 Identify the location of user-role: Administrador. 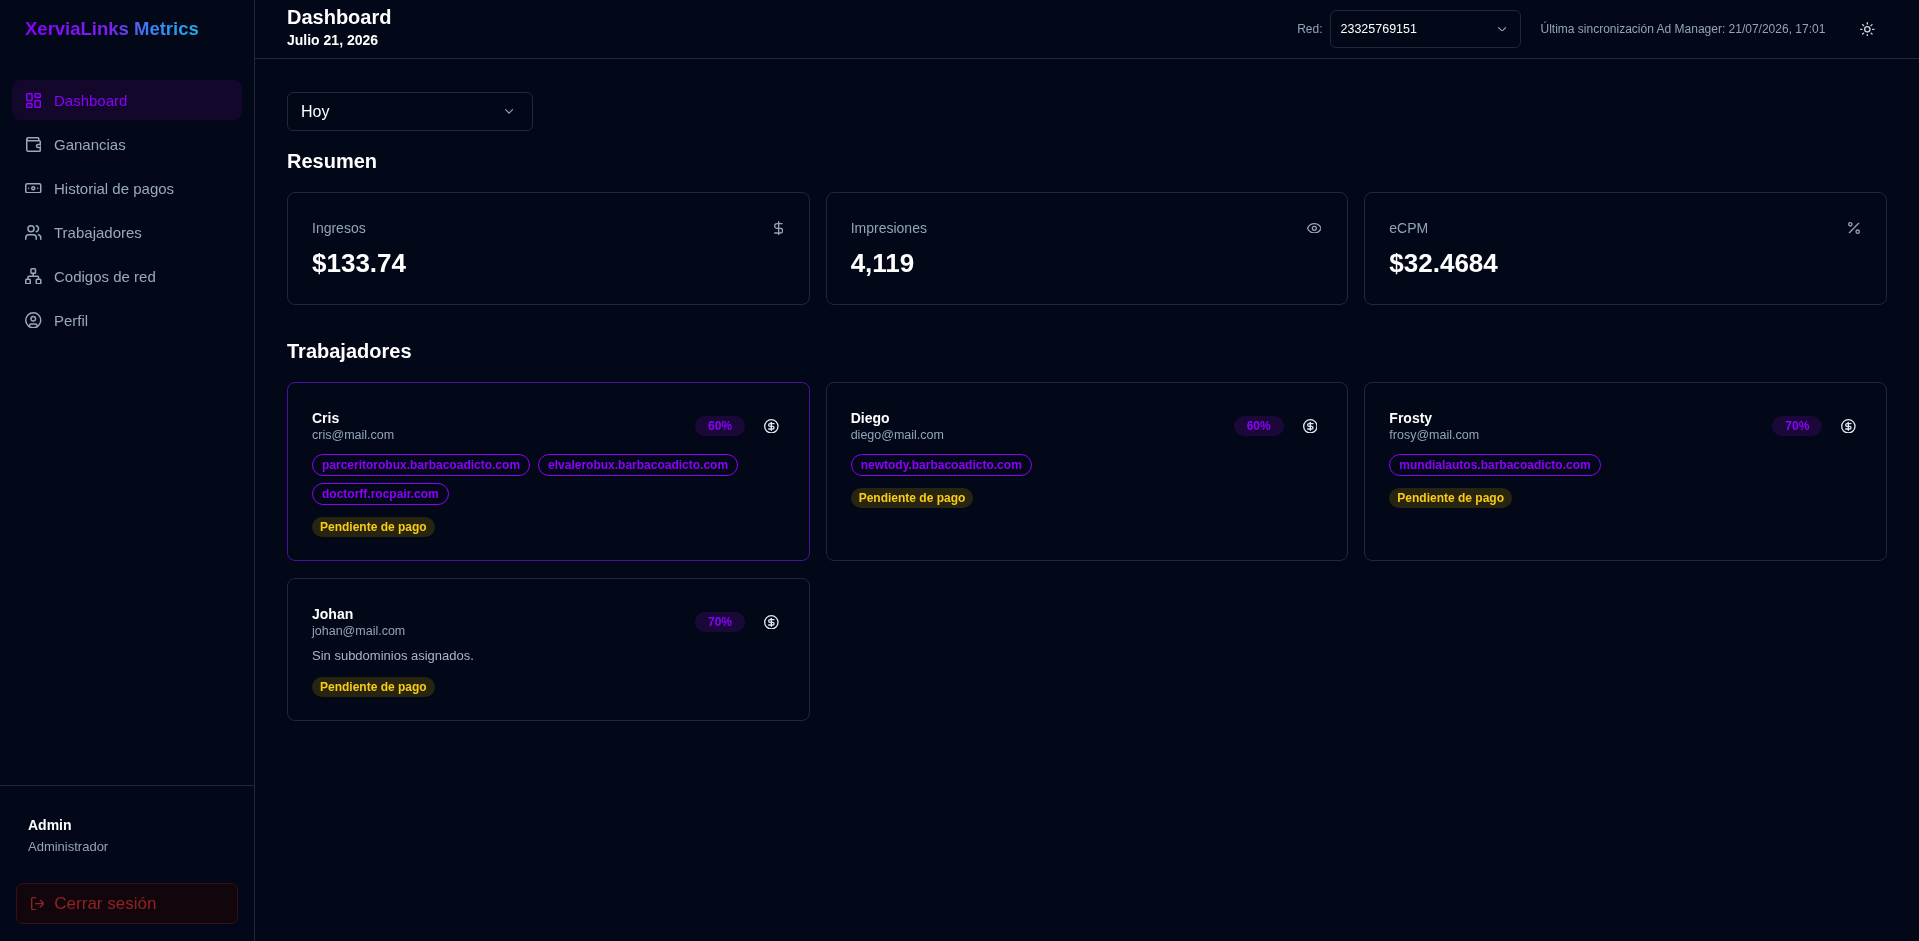
(68, 847).